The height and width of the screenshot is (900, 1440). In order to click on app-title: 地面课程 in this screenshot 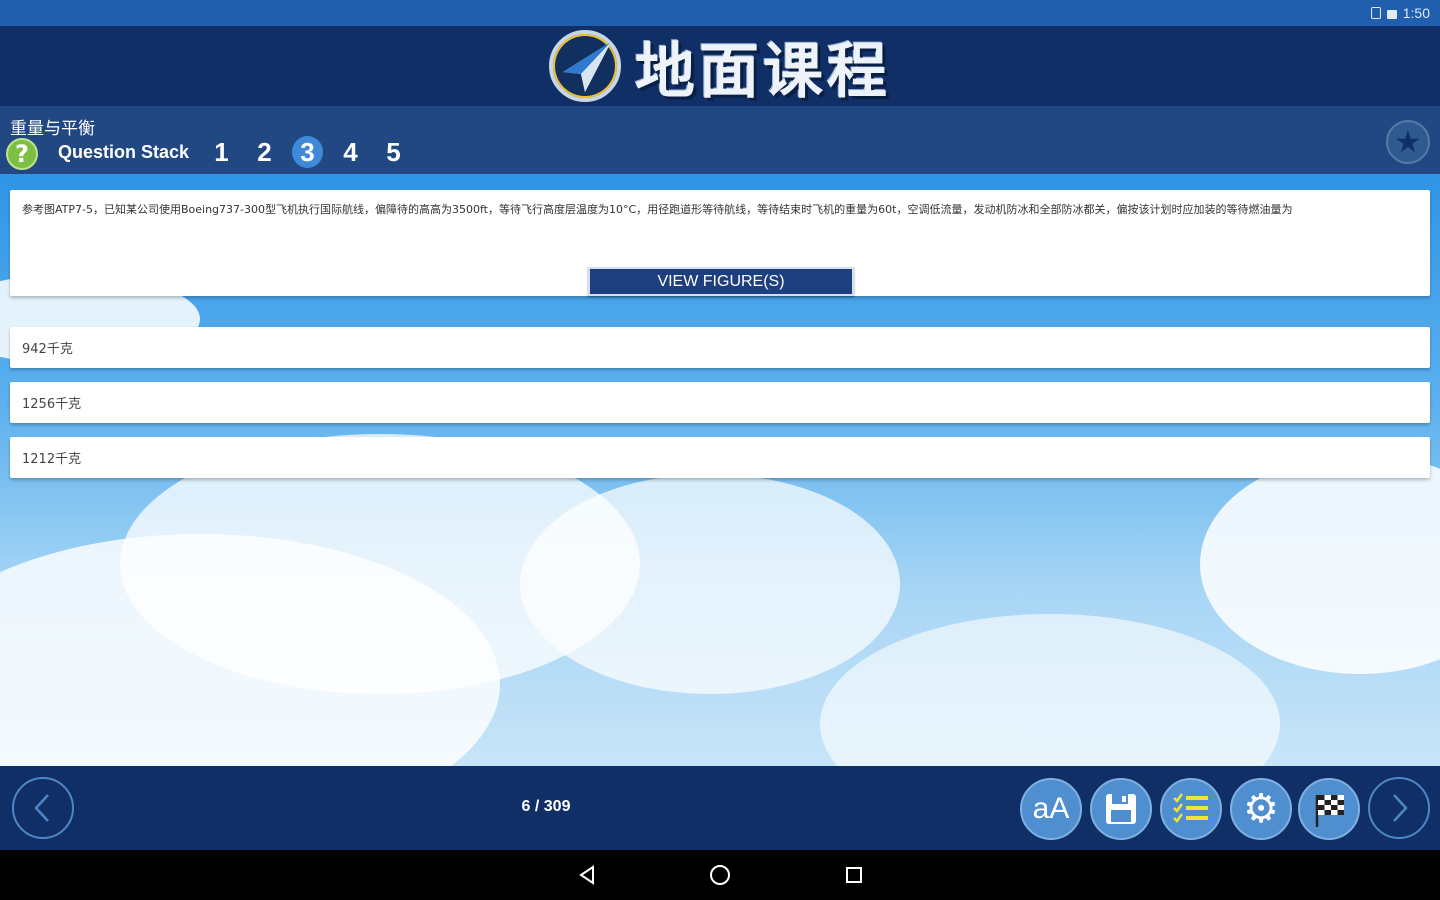, I will do `click(763, 71)`.